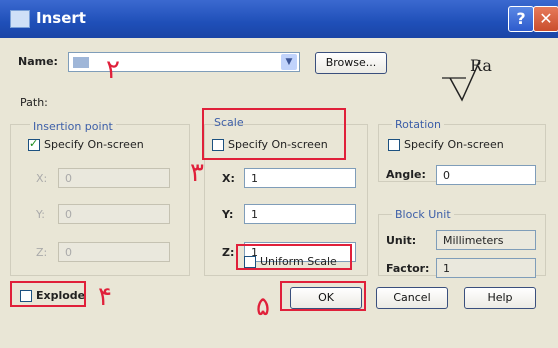 The height and width of the screenshot is (348, 558). I want to click on scale-x-label: X:, so click(228, 178).